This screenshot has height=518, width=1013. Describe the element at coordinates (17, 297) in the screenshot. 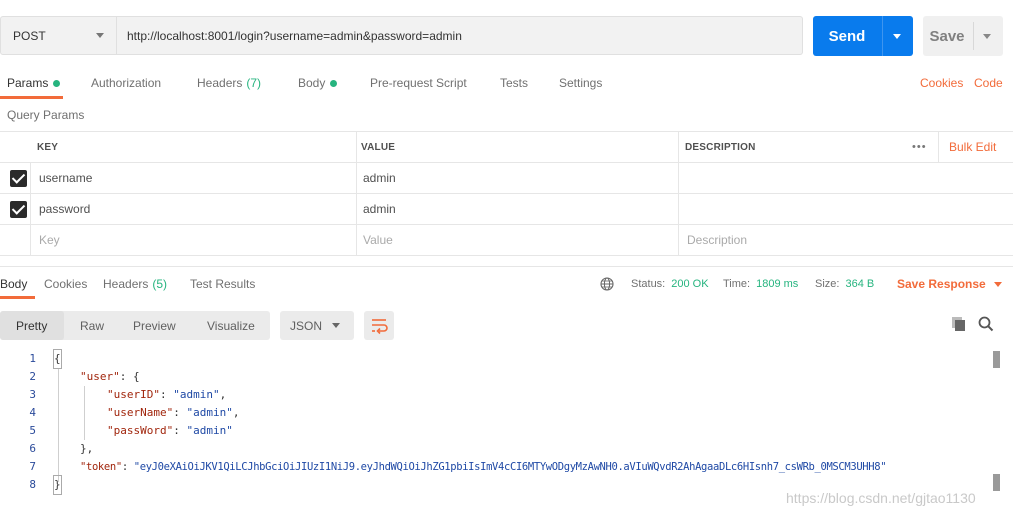

I see `active-response-tab-indicator` at that location.